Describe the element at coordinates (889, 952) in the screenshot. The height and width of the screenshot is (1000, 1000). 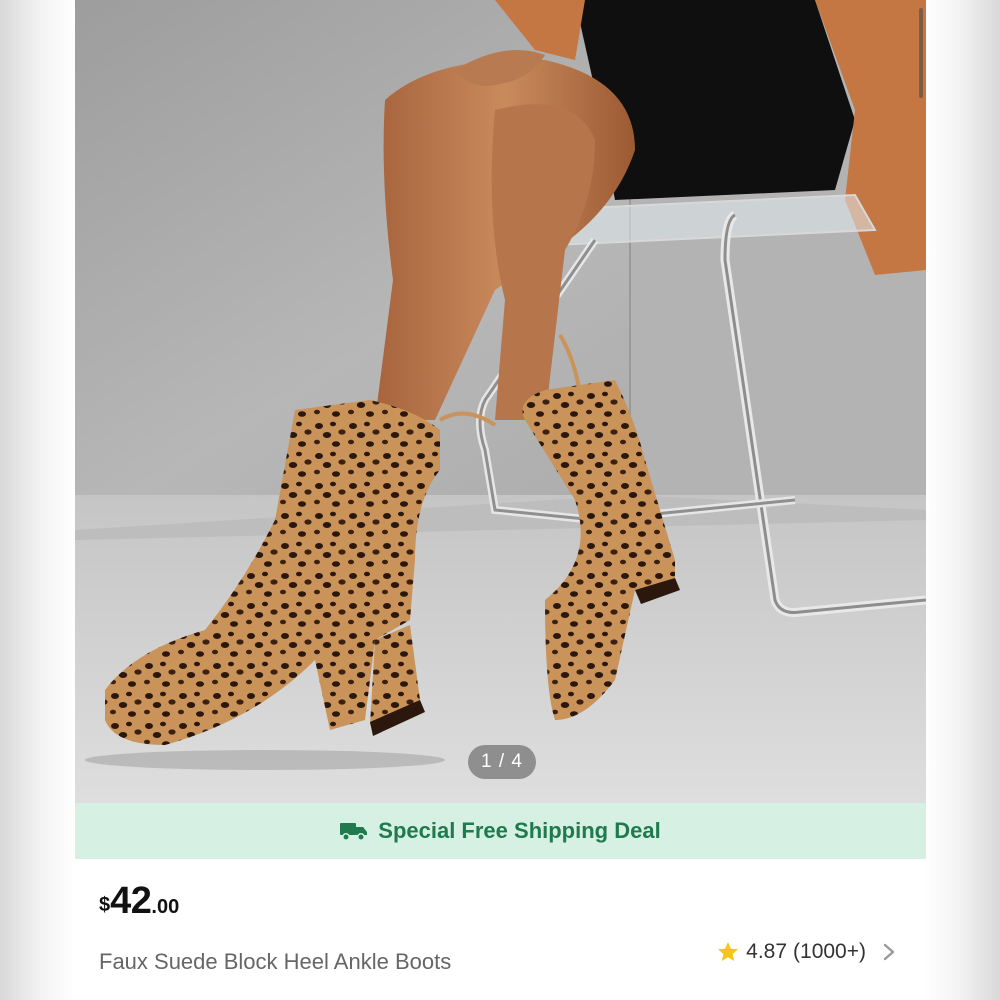
I see `chevron-right-icon` at that location.